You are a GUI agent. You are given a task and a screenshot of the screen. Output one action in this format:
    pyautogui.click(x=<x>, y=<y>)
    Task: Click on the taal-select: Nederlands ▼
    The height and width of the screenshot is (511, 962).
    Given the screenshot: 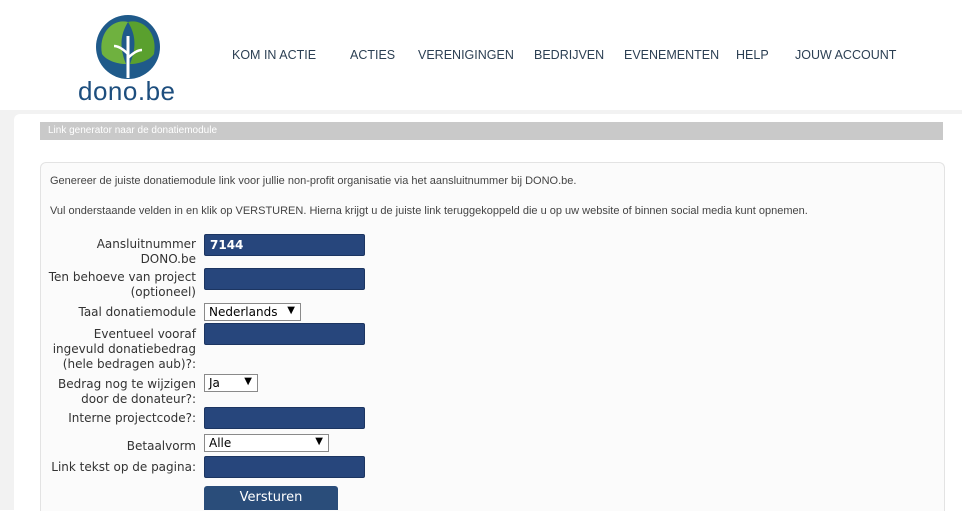 What is the action you would take?
    pyautogui.click(x=252, y=312)
    